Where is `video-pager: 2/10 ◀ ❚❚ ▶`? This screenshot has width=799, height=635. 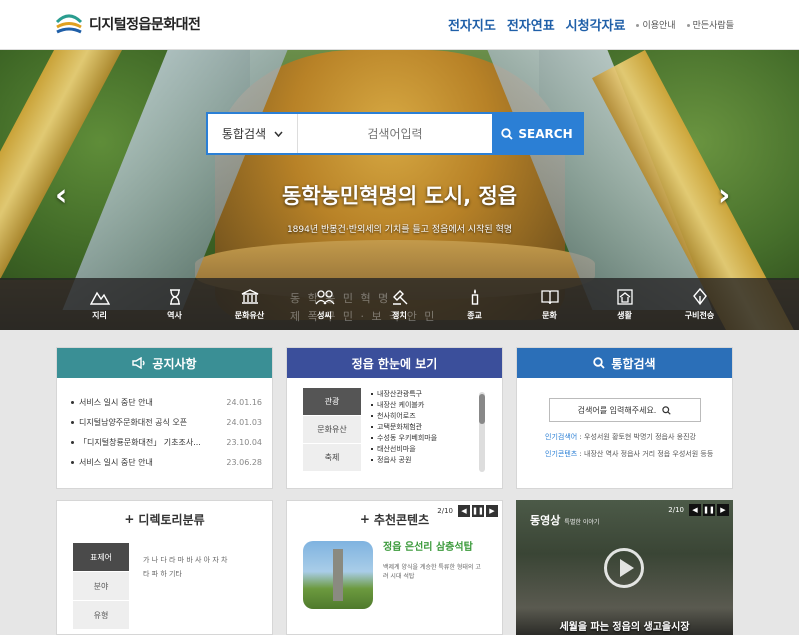 video-pager: 2/10 ◀ ❚❚ ▶ is located at coordinates (698, 510).